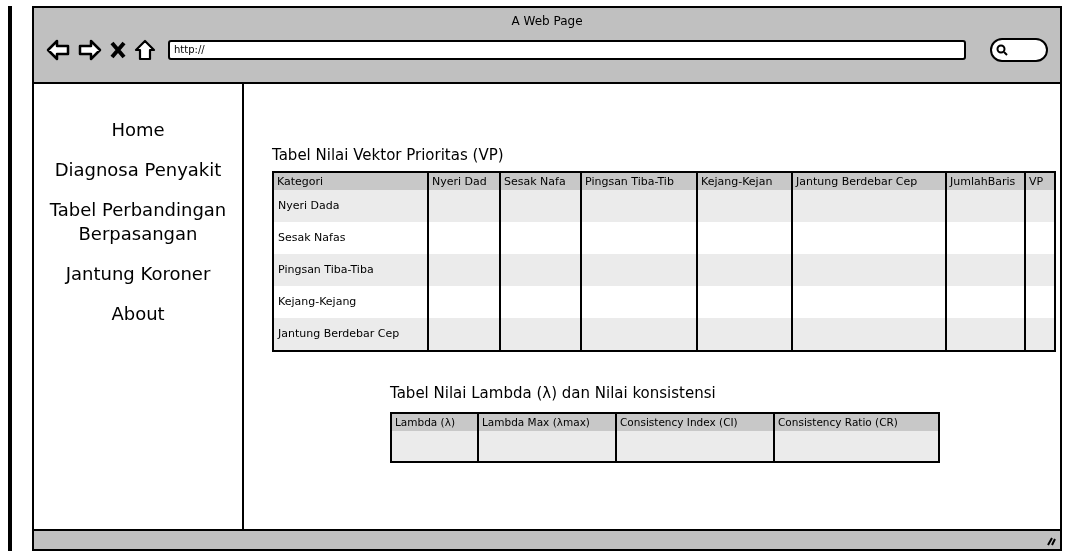 The width and height of the screenshot is (1070, 558). What do you see at coordinates (145, 50) in the screenshot?
I see `home-icon` at bounding box center [145, 50].